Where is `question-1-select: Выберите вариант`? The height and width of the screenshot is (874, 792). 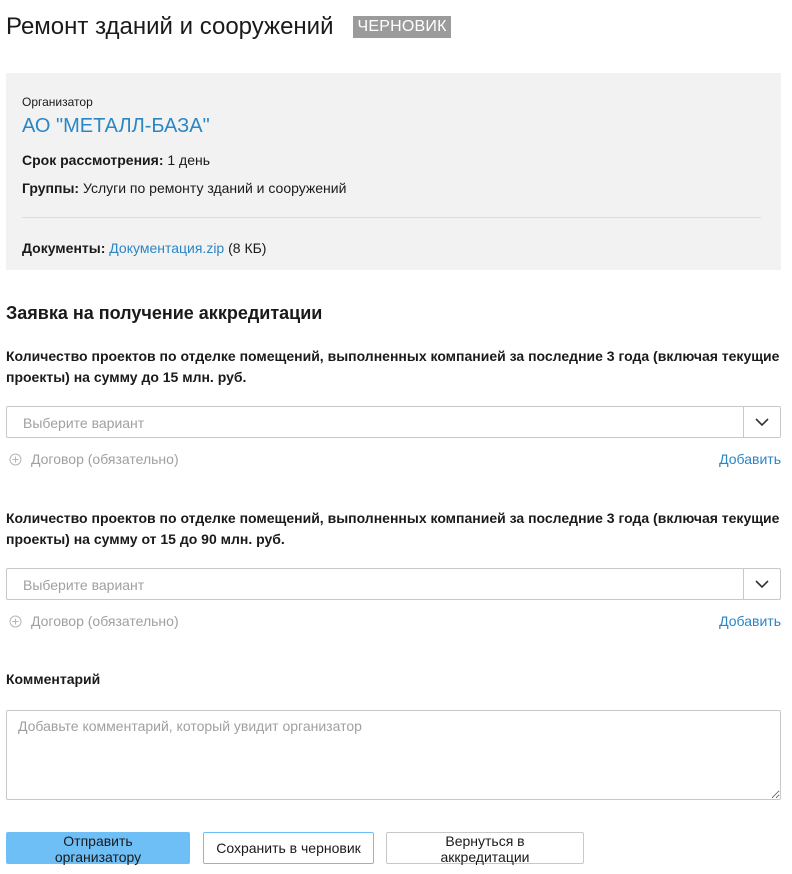 question-1-select: Выберите вариант is located at coordinates (393, 422).